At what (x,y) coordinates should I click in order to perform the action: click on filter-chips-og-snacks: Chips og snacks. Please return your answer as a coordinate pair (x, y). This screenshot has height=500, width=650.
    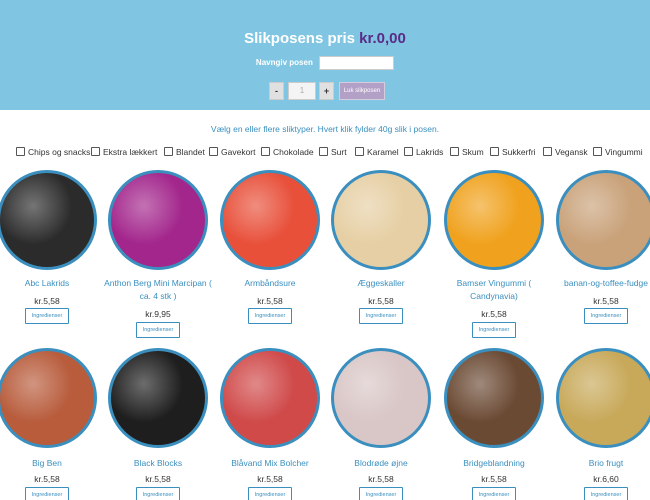
    Looking at the image, I should click on (53, 152).